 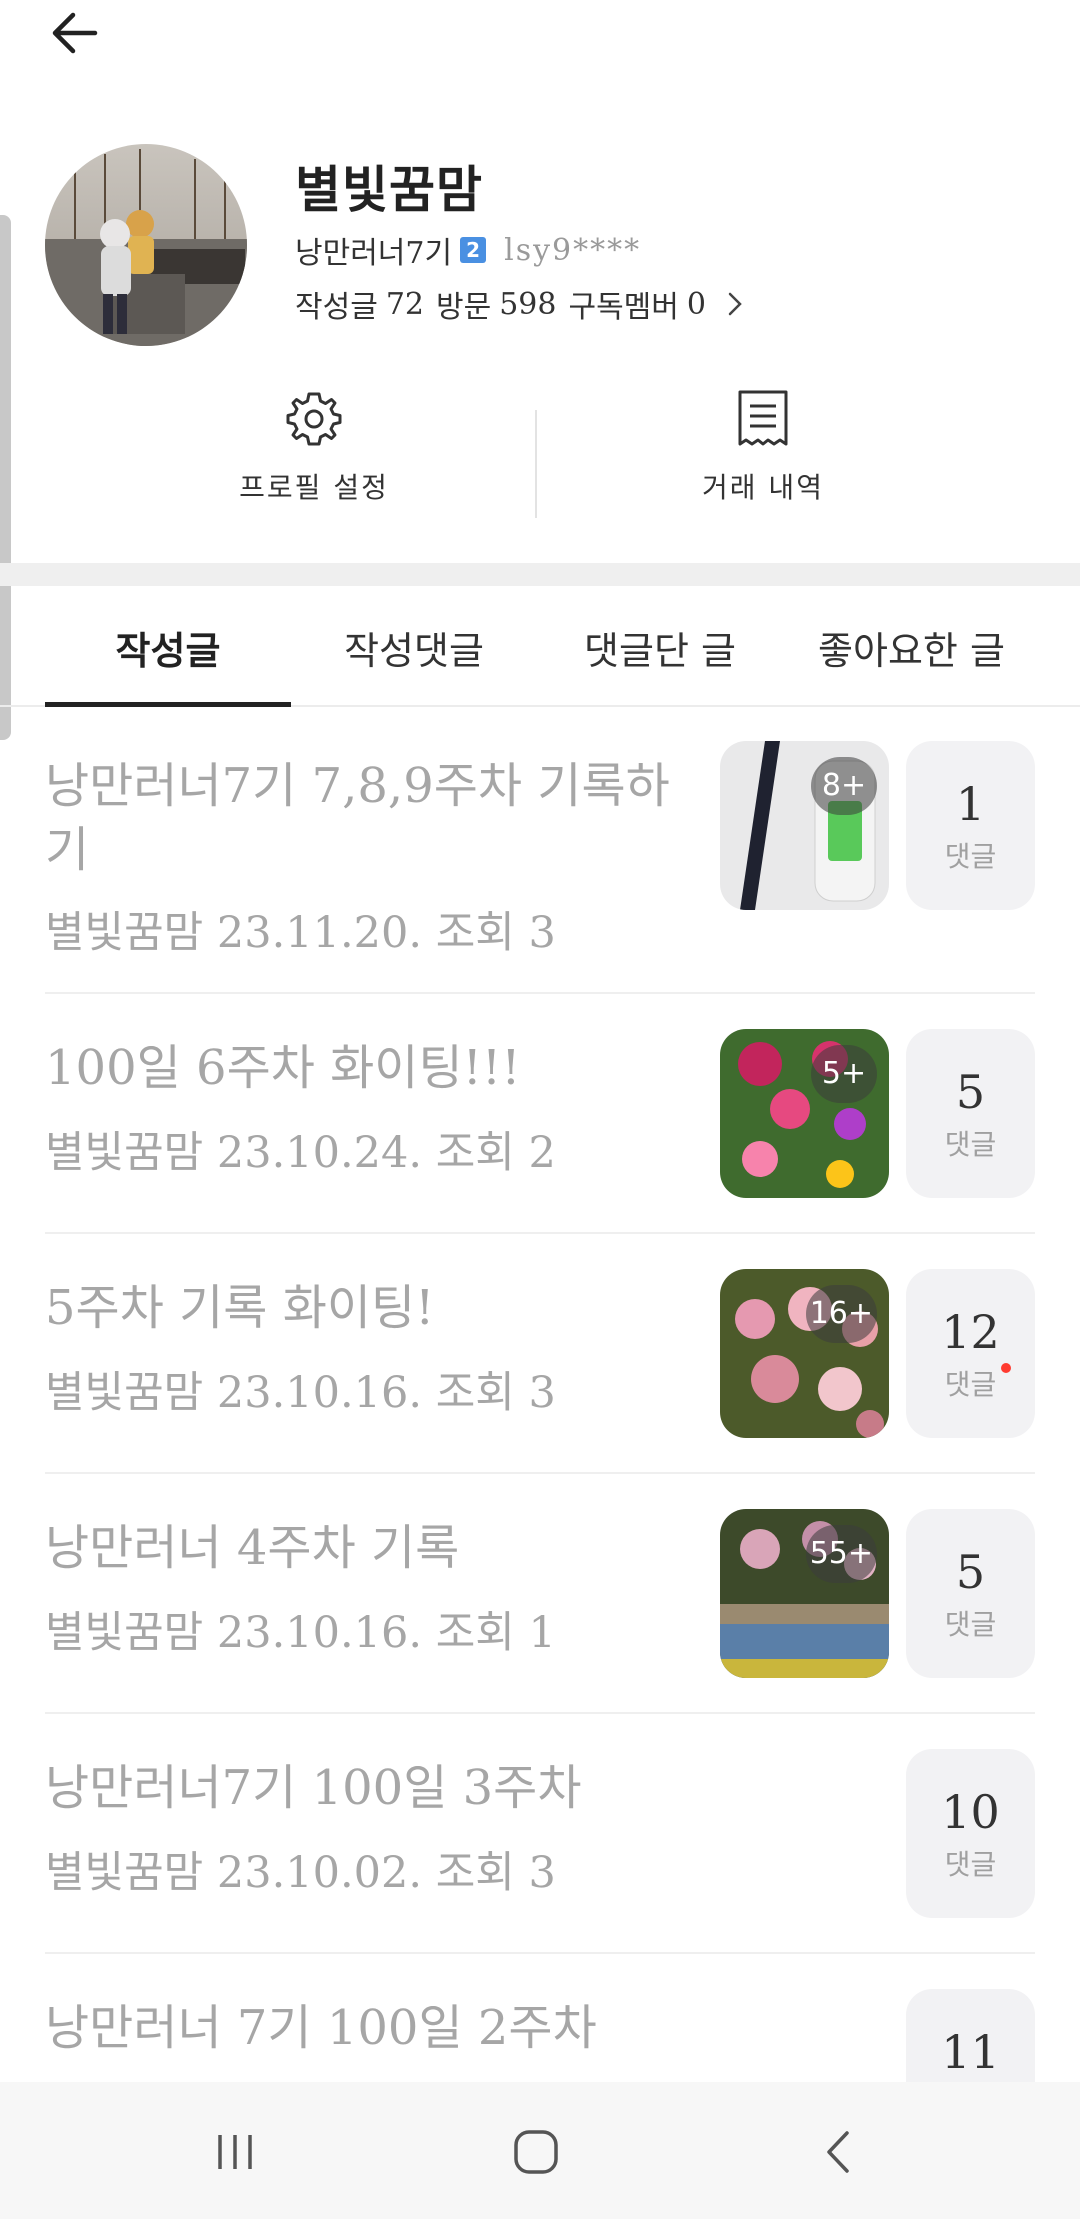 What do you see at coordinates (844, 1074) in the screenshot?
I see `image-count-badge: 5+` at bounding box center [844, 1074].